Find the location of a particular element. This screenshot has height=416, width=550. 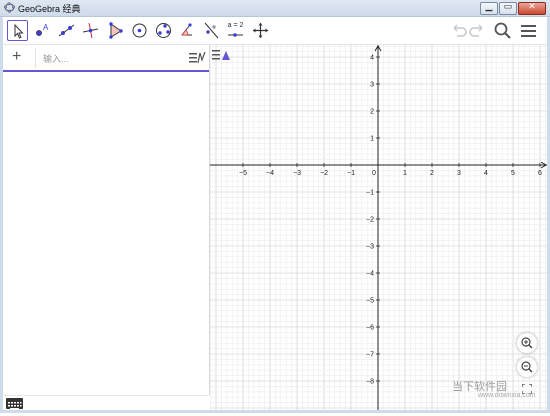

y-tick-label: −7 is located at coordinates (370, 355).